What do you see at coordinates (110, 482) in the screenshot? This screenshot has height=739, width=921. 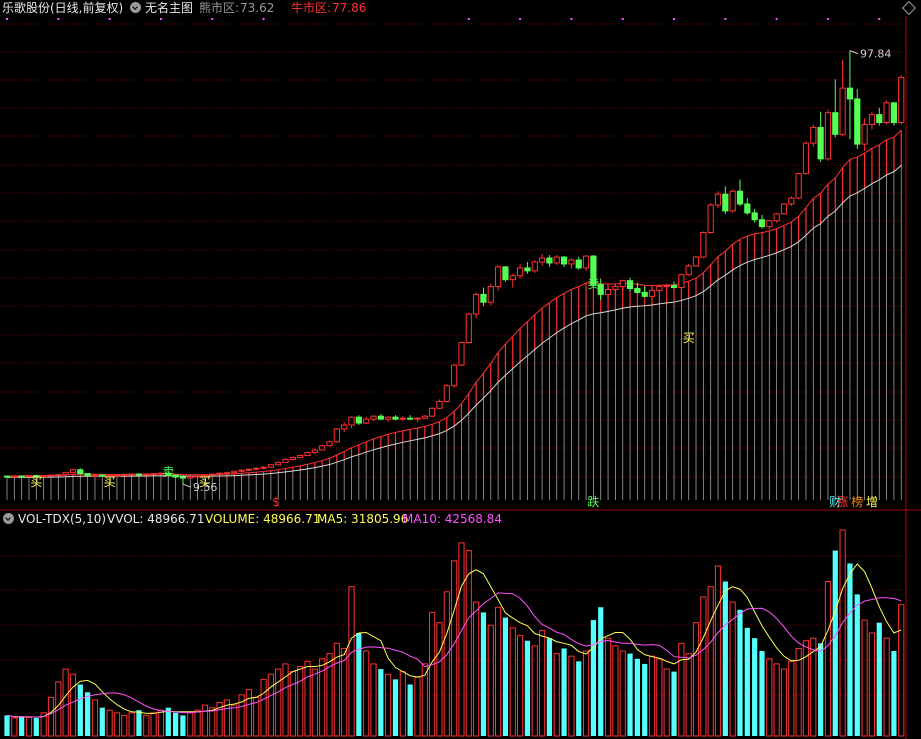 I see `signal-label: 买` at bounding box center [110, 482].